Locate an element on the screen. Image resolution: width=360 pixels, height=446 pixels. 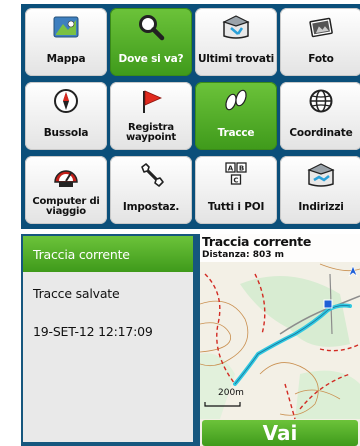
list-item-current-track: Traccia corrente is located at coordinates (108, 254).